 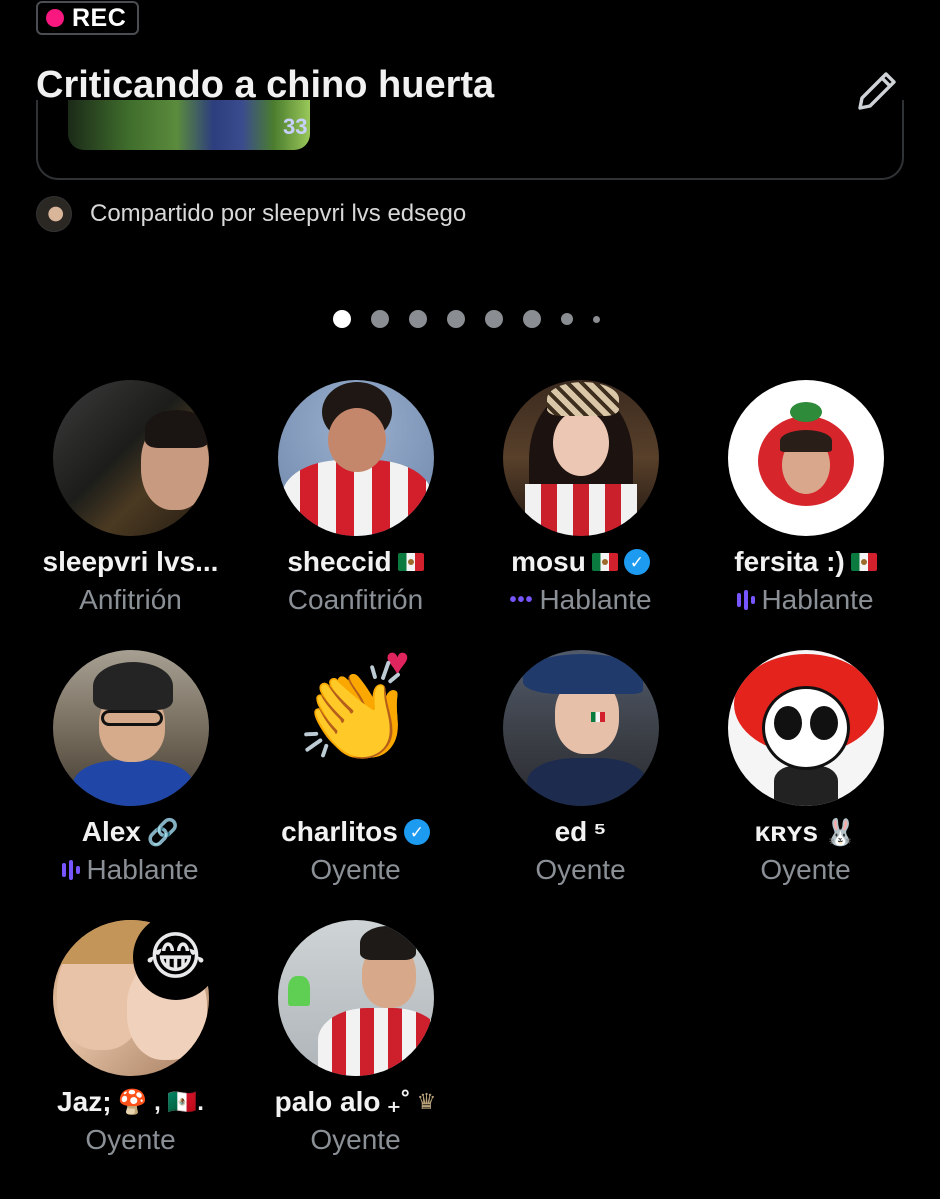 I want to click on participant-name: charlitos ✓, so click(x=355, y=832).